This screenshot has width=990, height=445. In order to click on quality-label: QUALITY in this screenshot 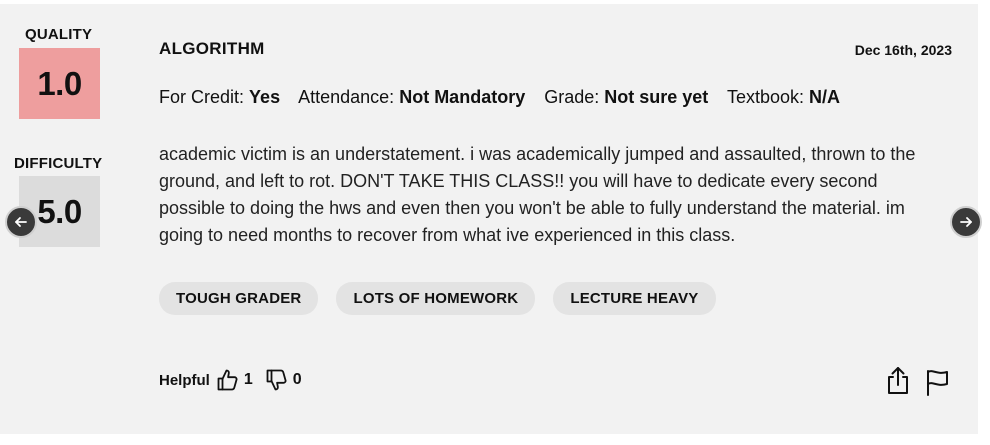, I will do `click(59, 34)`.